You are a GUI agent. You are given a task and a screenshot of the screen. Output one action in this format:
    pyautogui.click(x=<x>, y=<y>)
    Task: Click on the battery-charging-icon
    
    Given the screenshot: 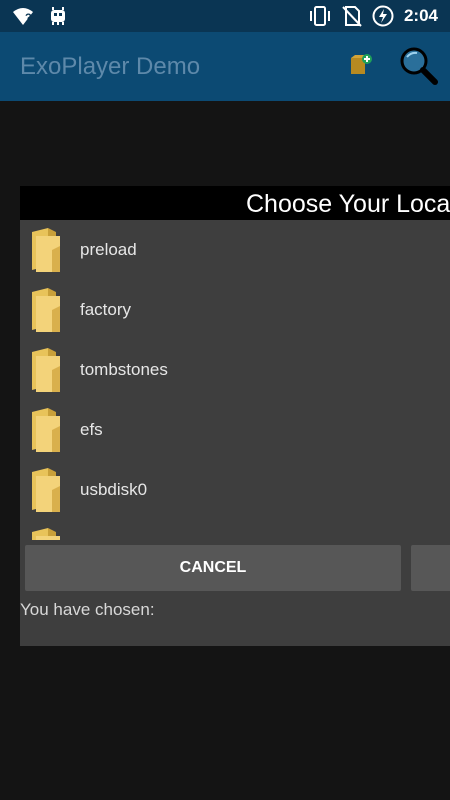 What is the action you would take?
    pyautogui.click(x=383, y=16)
    